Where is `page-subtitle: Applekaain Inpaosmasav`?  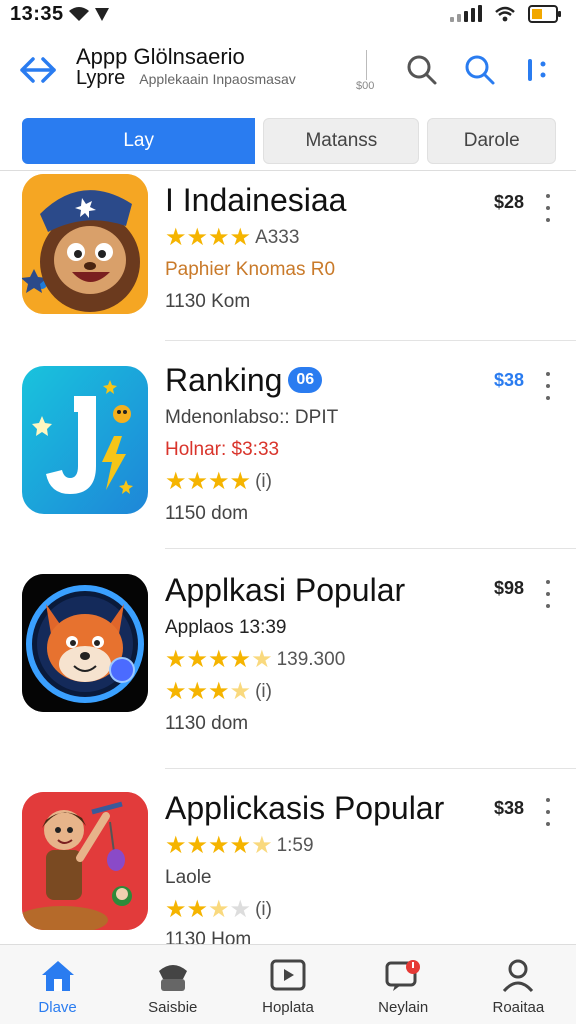 page-subtitle: Applekaain Inpaosmasav is located at coordinates (217, 79).